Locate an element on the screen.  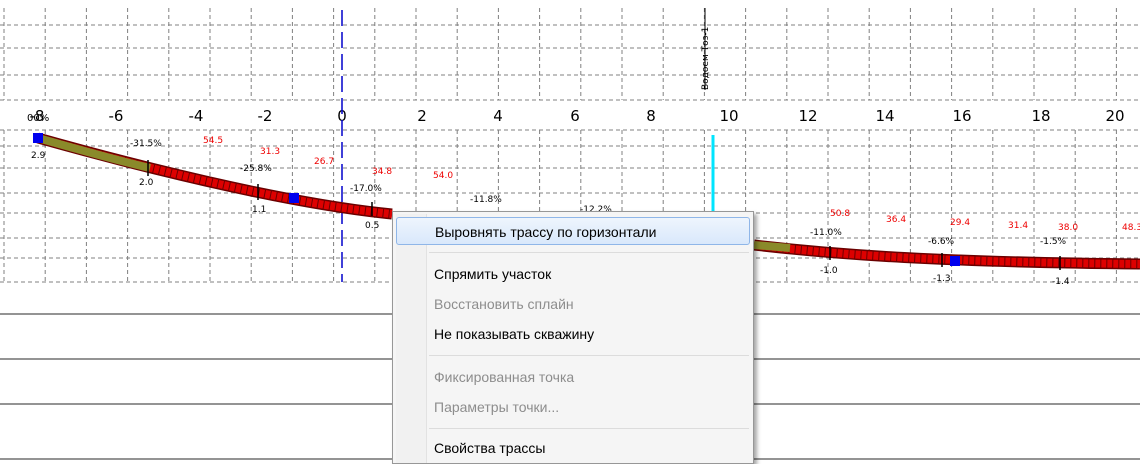
x-tick-label: 8 is located at coordinates (651, 116).